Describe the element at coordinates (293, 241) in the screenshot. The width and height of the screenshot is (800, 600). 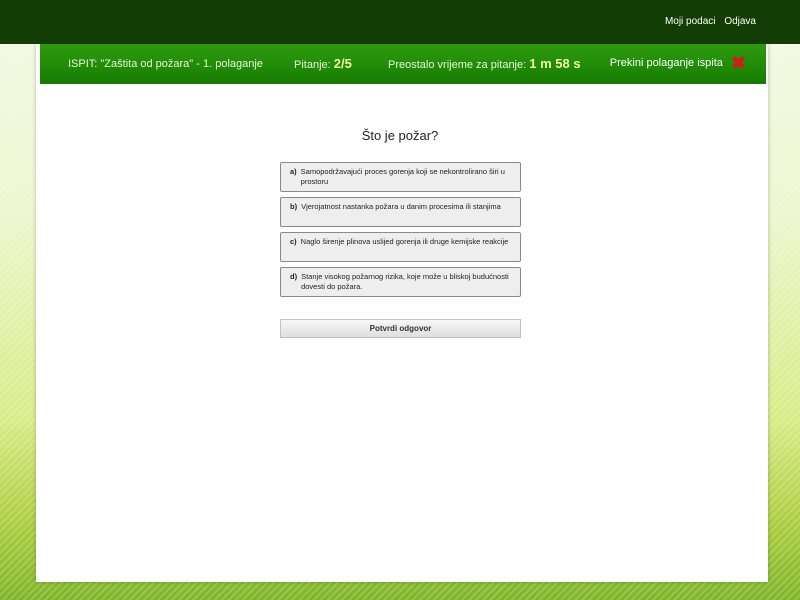
I see `answer-letter: c)` at that location.